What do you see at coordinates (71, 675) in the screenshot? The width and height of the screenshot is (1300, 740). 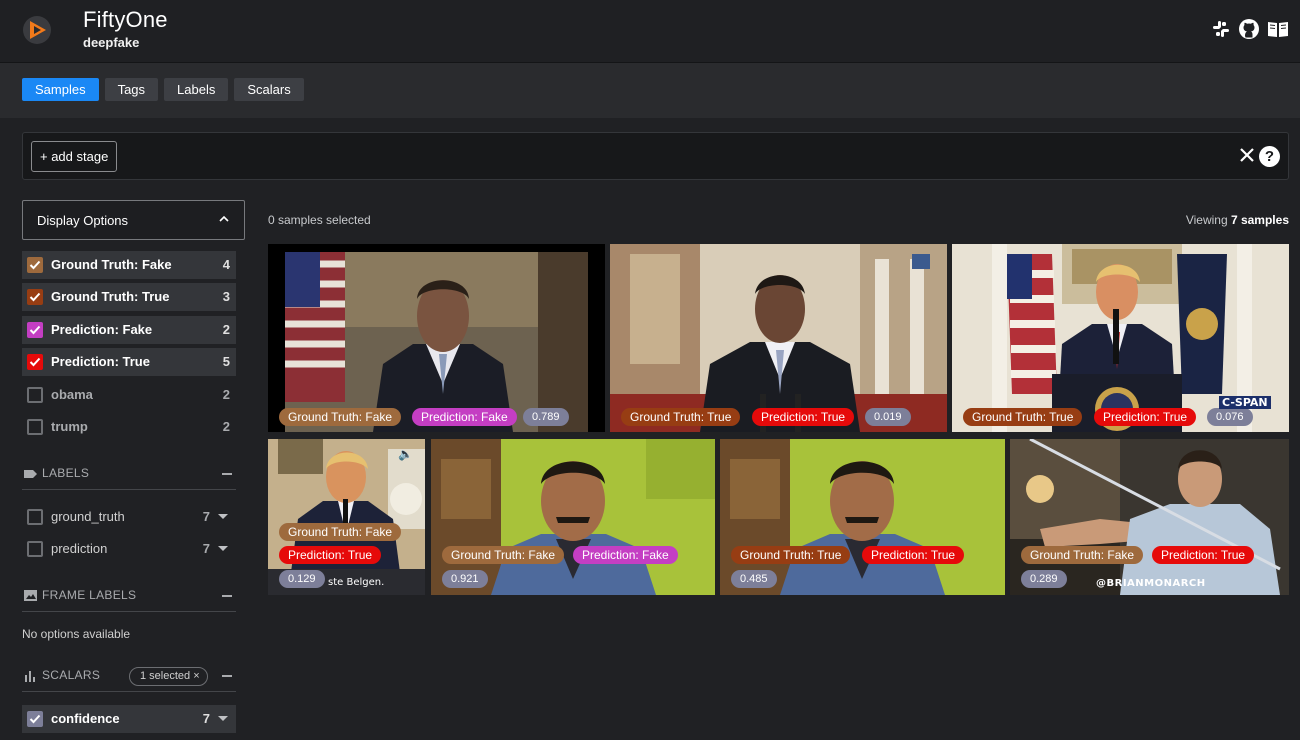 I see `section-title: SCALARS` at bounding box center [71, 675].